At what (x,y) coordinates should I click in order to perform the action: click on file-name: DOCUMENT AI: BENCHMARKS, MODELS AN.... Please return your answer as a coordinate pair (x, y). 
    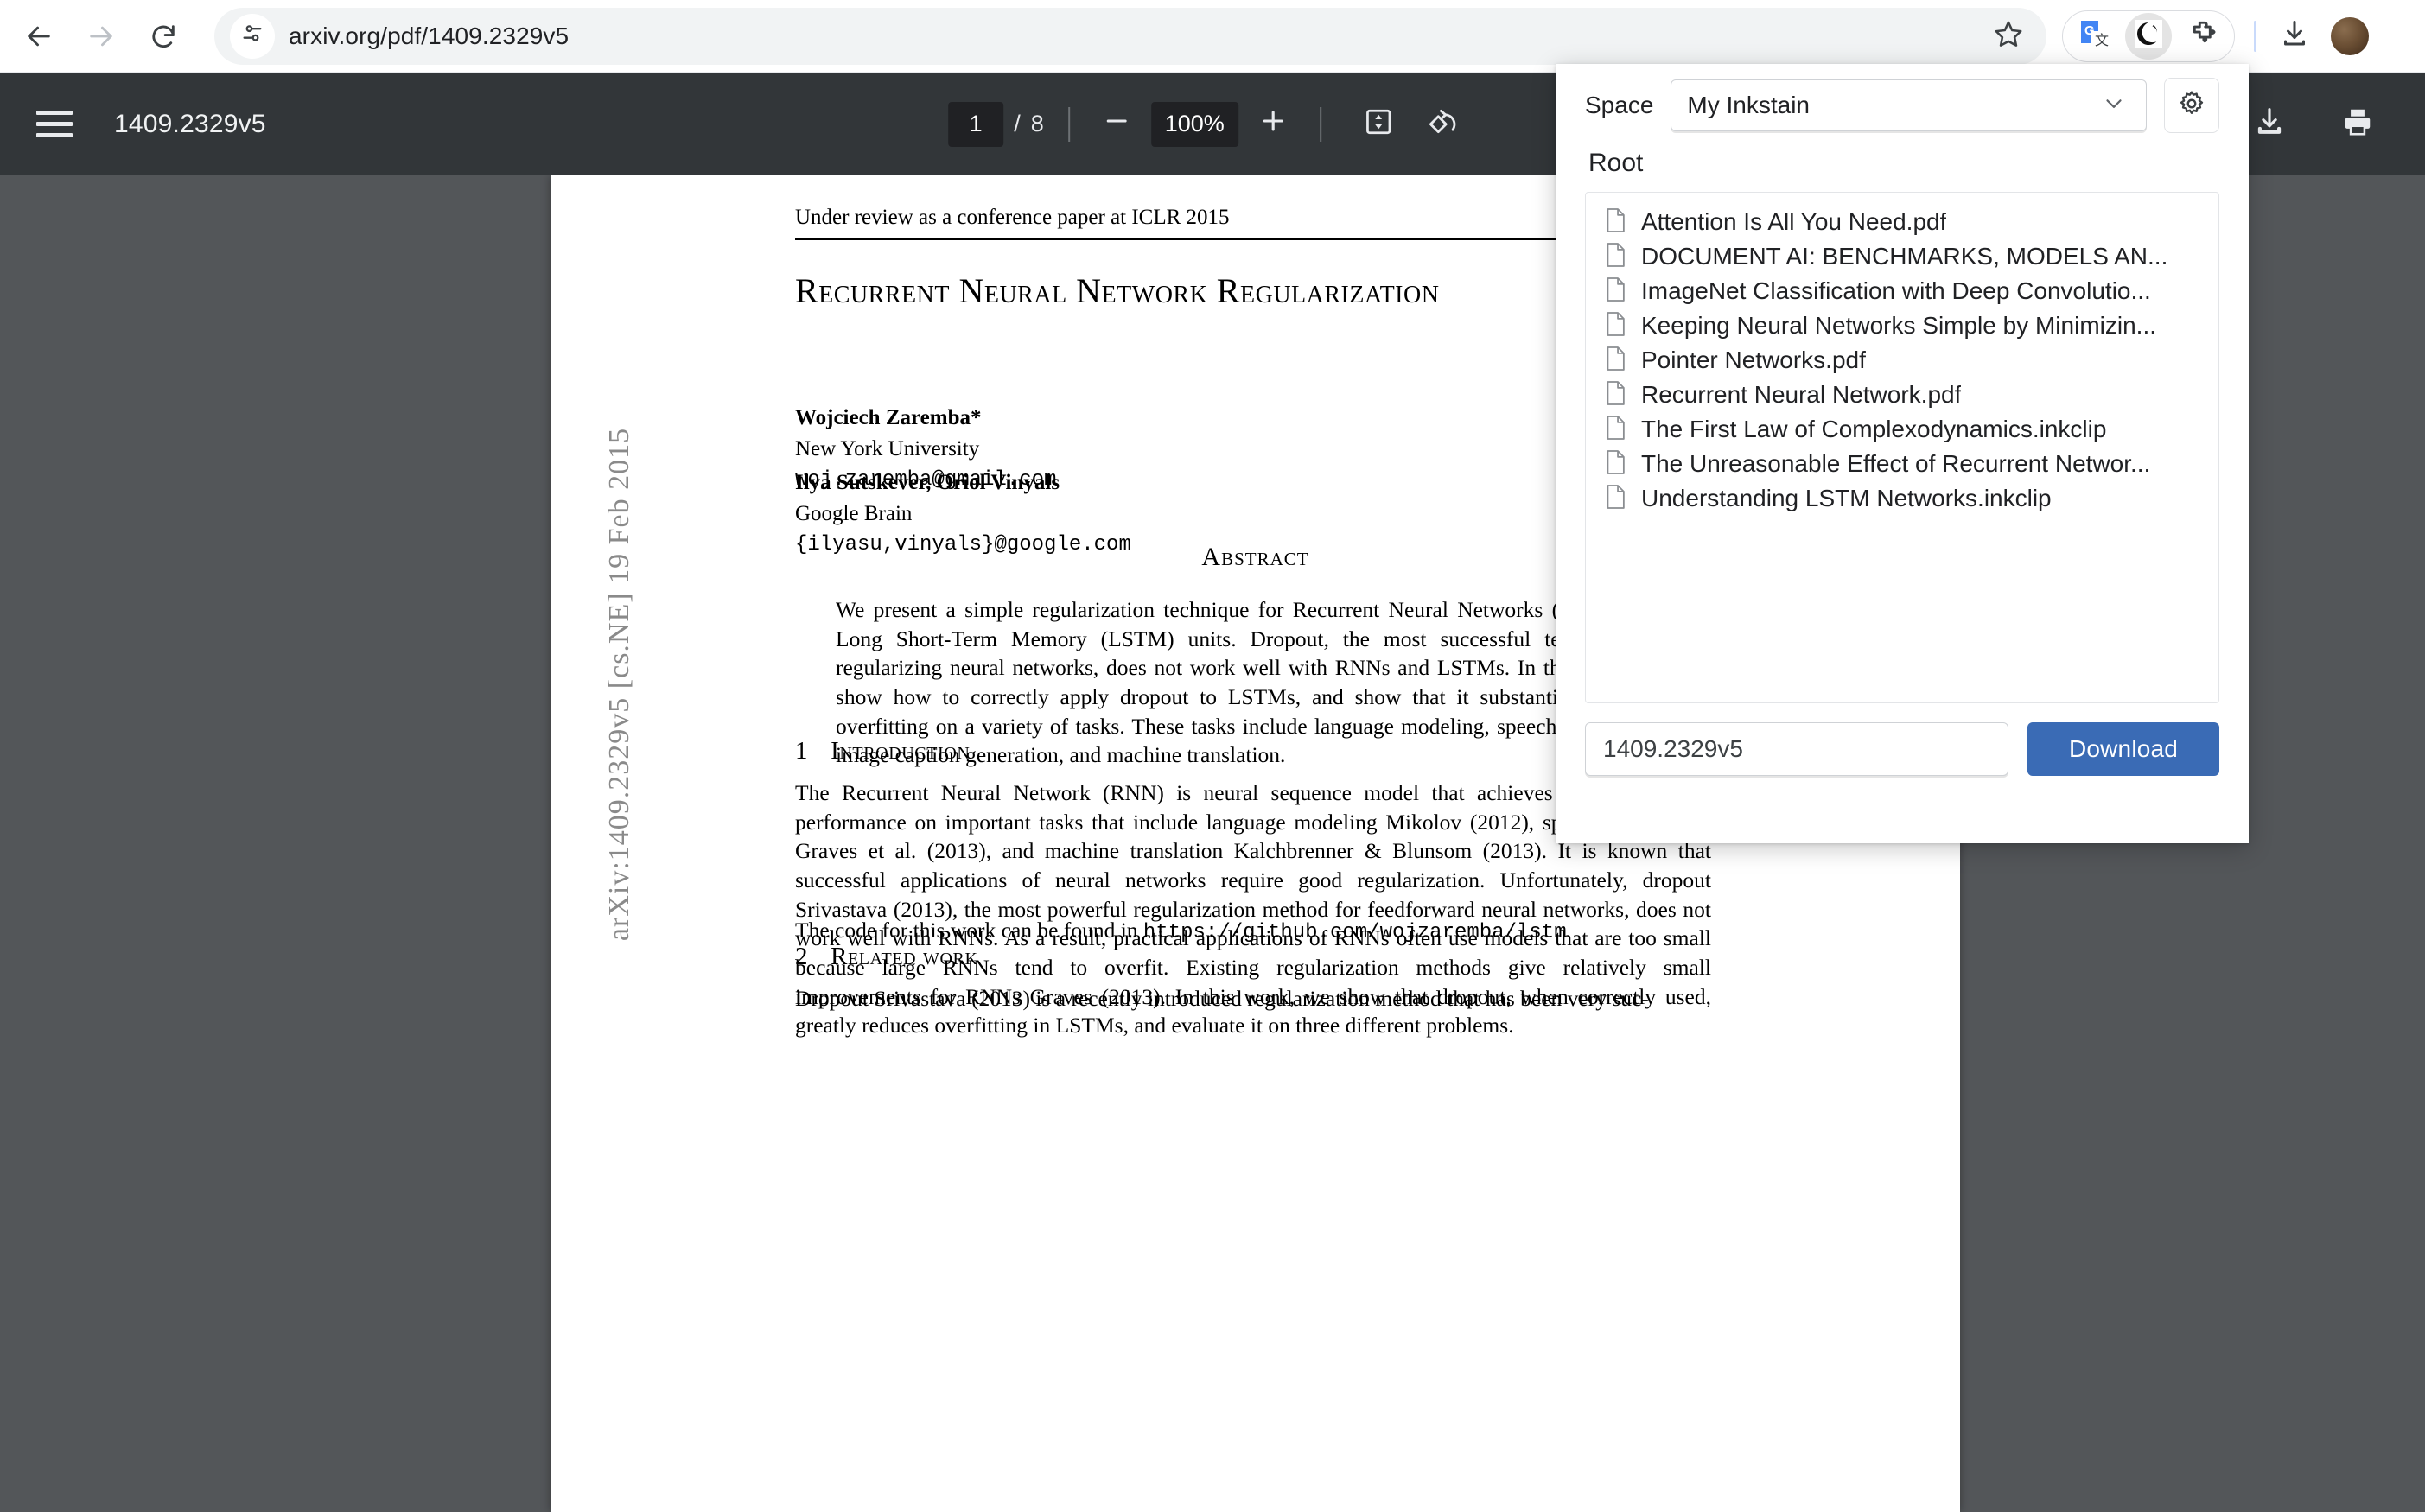
    Looking at the image, I should click on (1904, 256).